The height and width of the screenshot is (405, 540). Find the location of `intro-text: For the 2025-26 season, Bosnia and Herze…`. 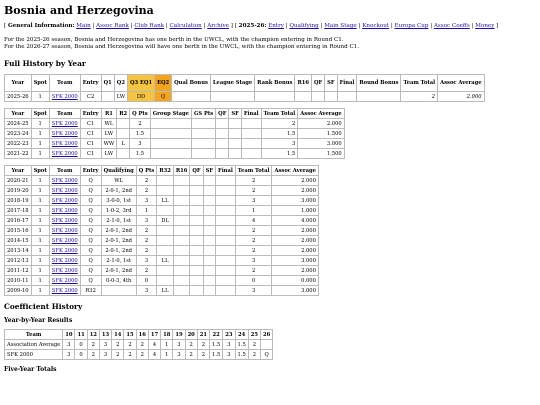

intro-text: For the 2025-26 season, Bosnia and Herze… is located at coordinates (270, 44).